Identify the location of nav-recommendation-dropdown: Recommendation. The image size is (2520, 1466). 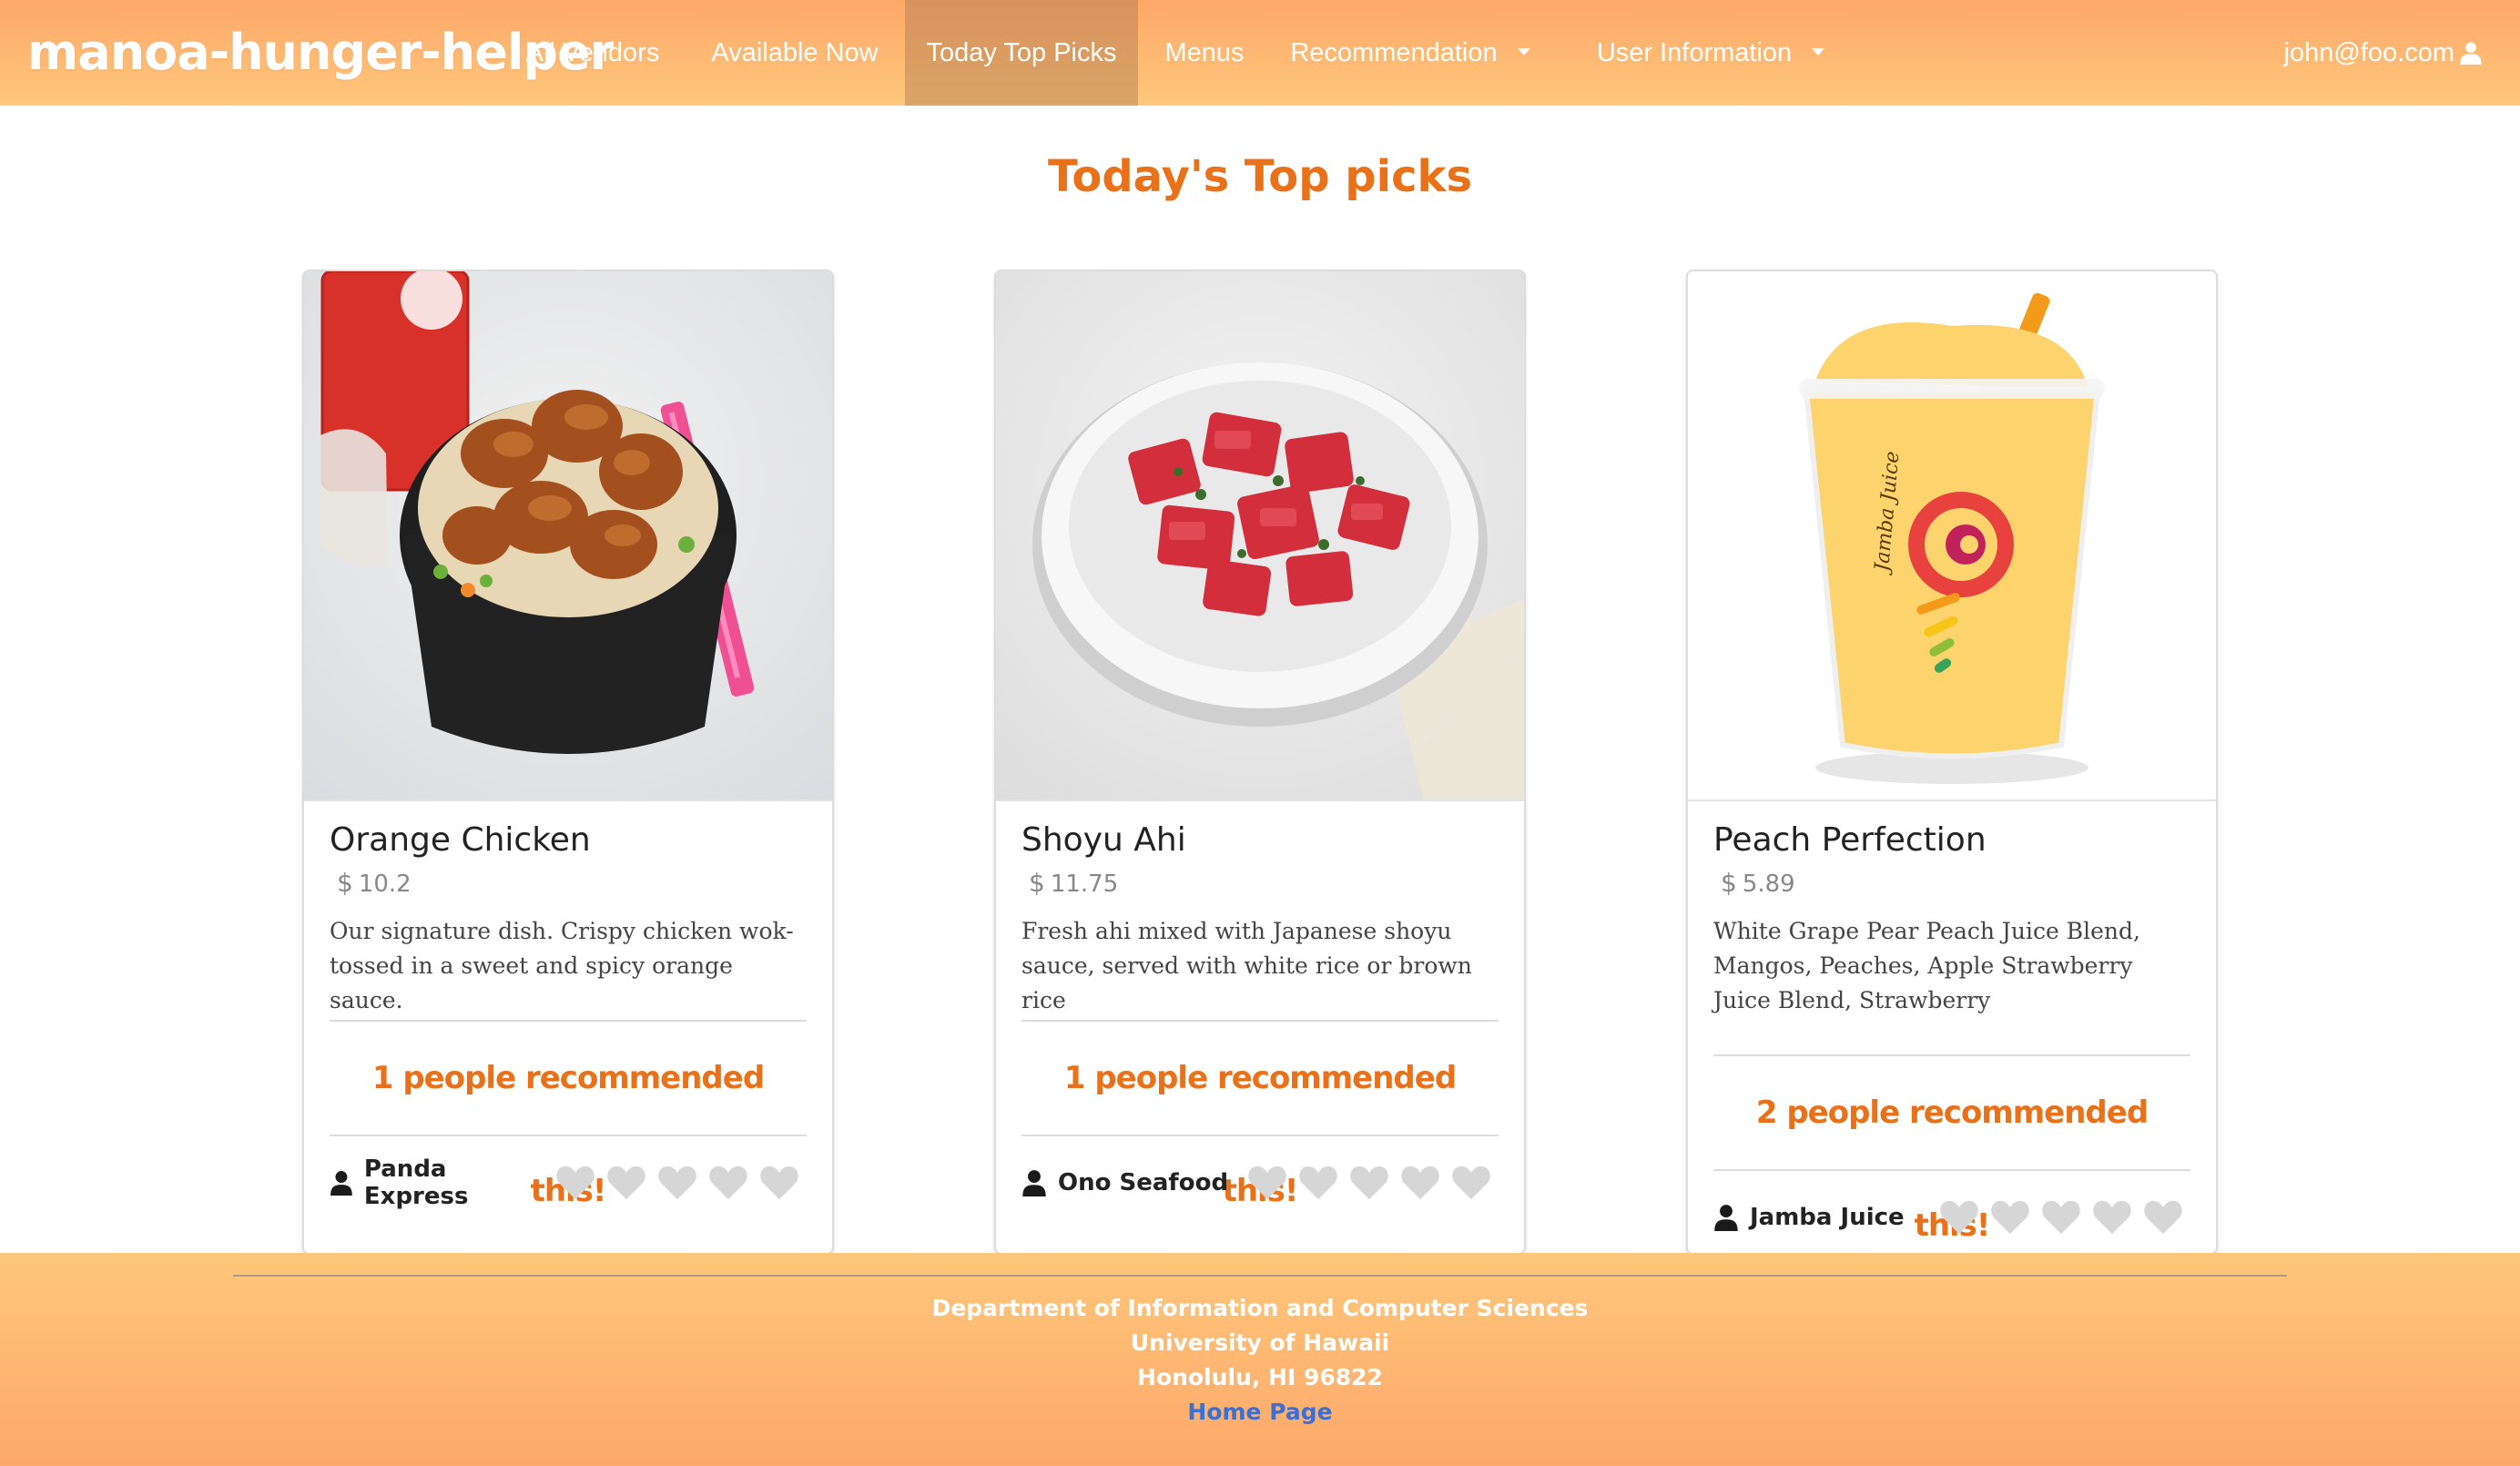
(1410, 53).